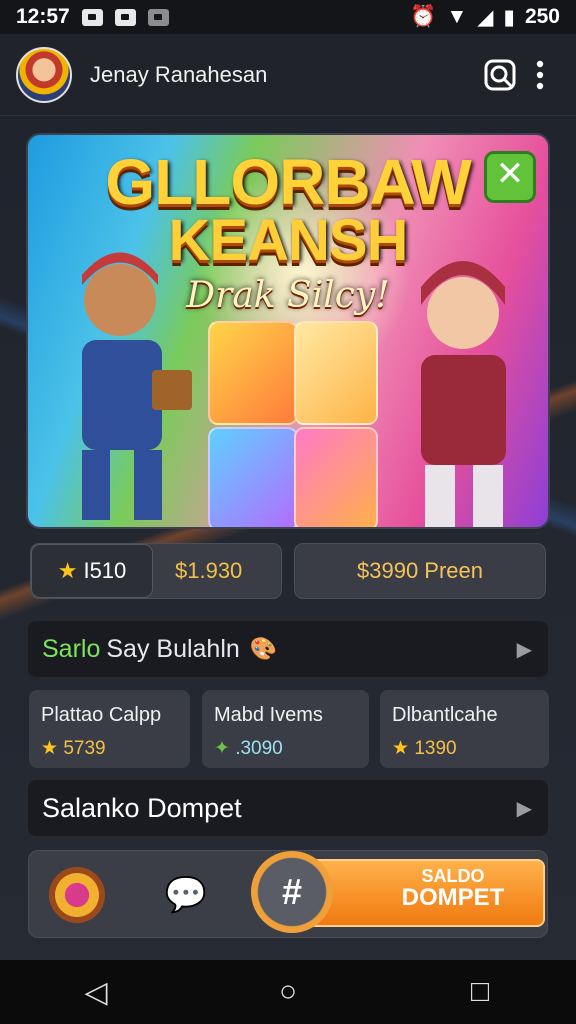  Describe the element at coordinates (288, 75) in the screenshot. I see `app-bar: Jenay Ranahesan` at that location.